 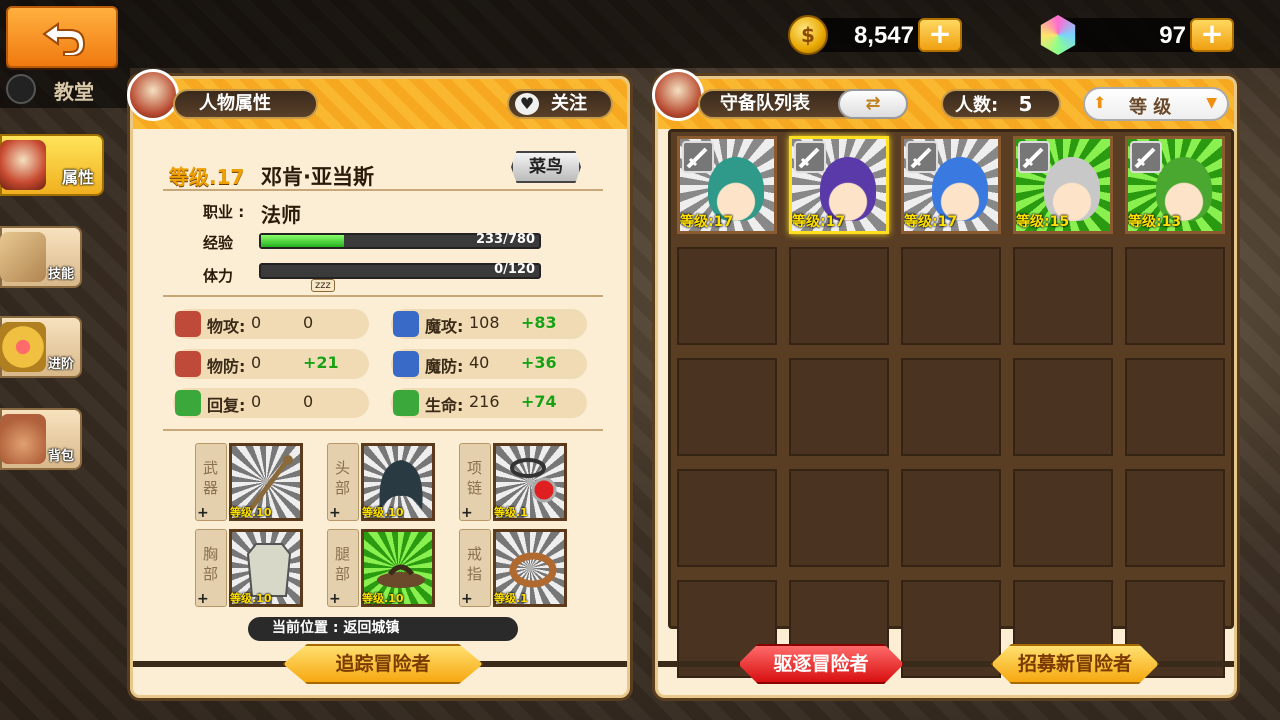 I want to click on sleep-zzz-icon: zzz, so click(x=323, y=285).